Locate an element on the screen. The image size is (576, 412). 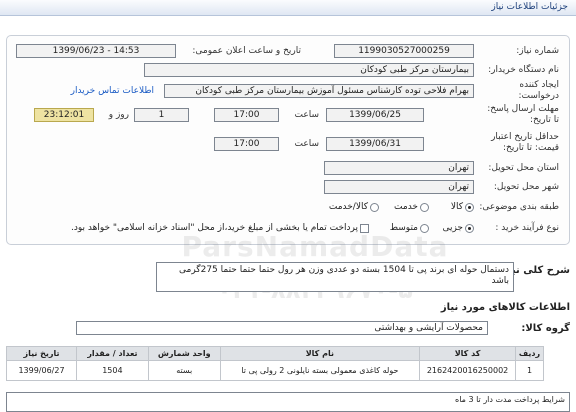
payment-notes-box: شرایط پرداخت مدت دار تا 3 ماه is located at coordinates (288, 402).